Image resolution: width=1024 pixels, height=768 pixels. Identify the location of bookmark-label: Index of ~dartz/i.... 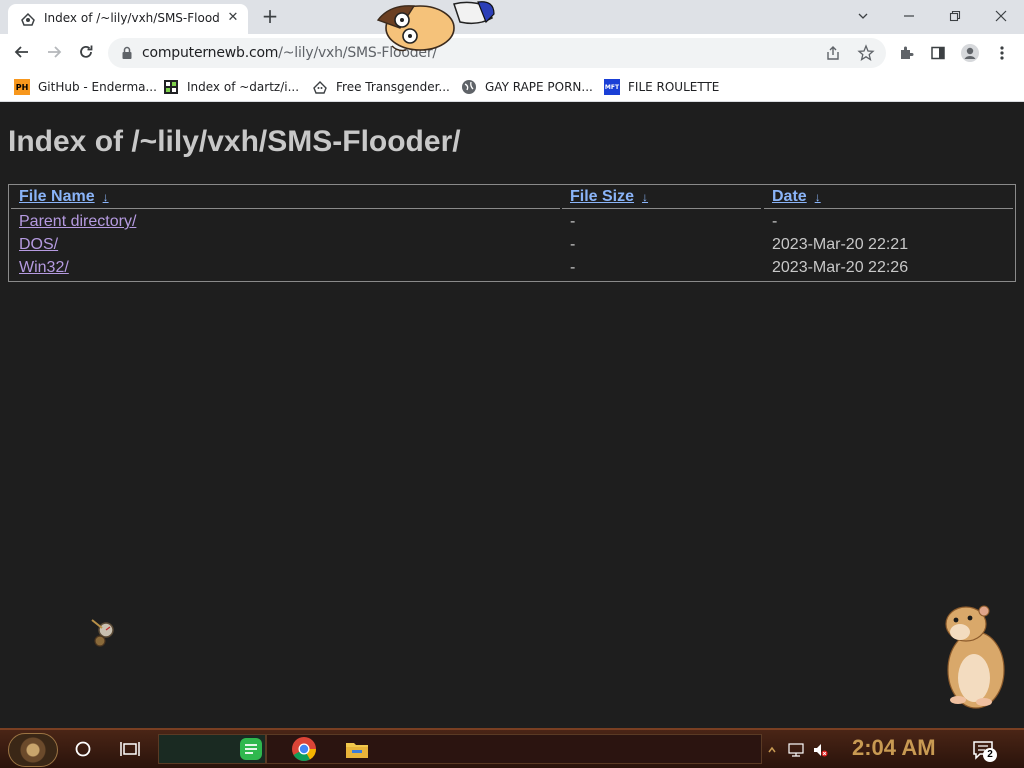
(243, 87).